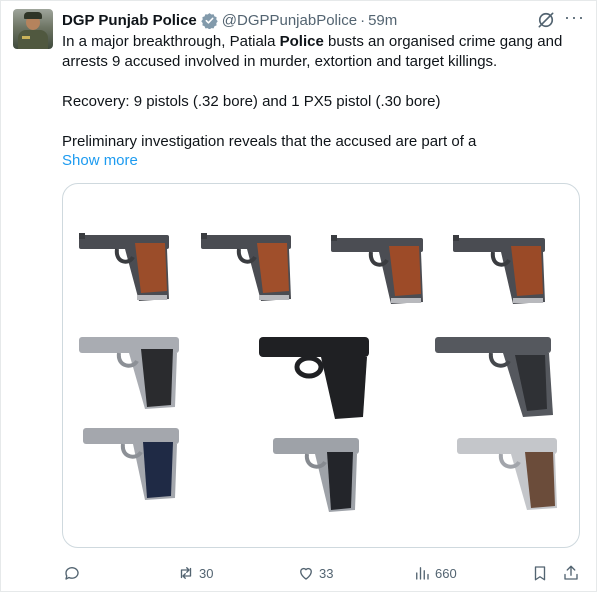 The height and width of the screenshot is (592, 597). I want to click on author-avatar, so click(33, 29).